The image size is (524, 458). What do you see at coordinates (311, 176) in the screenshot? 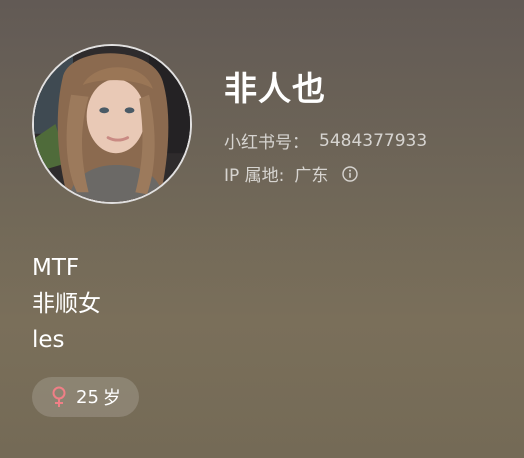
I see `ip-location-value: 广东` at bounding box center [311, 176].